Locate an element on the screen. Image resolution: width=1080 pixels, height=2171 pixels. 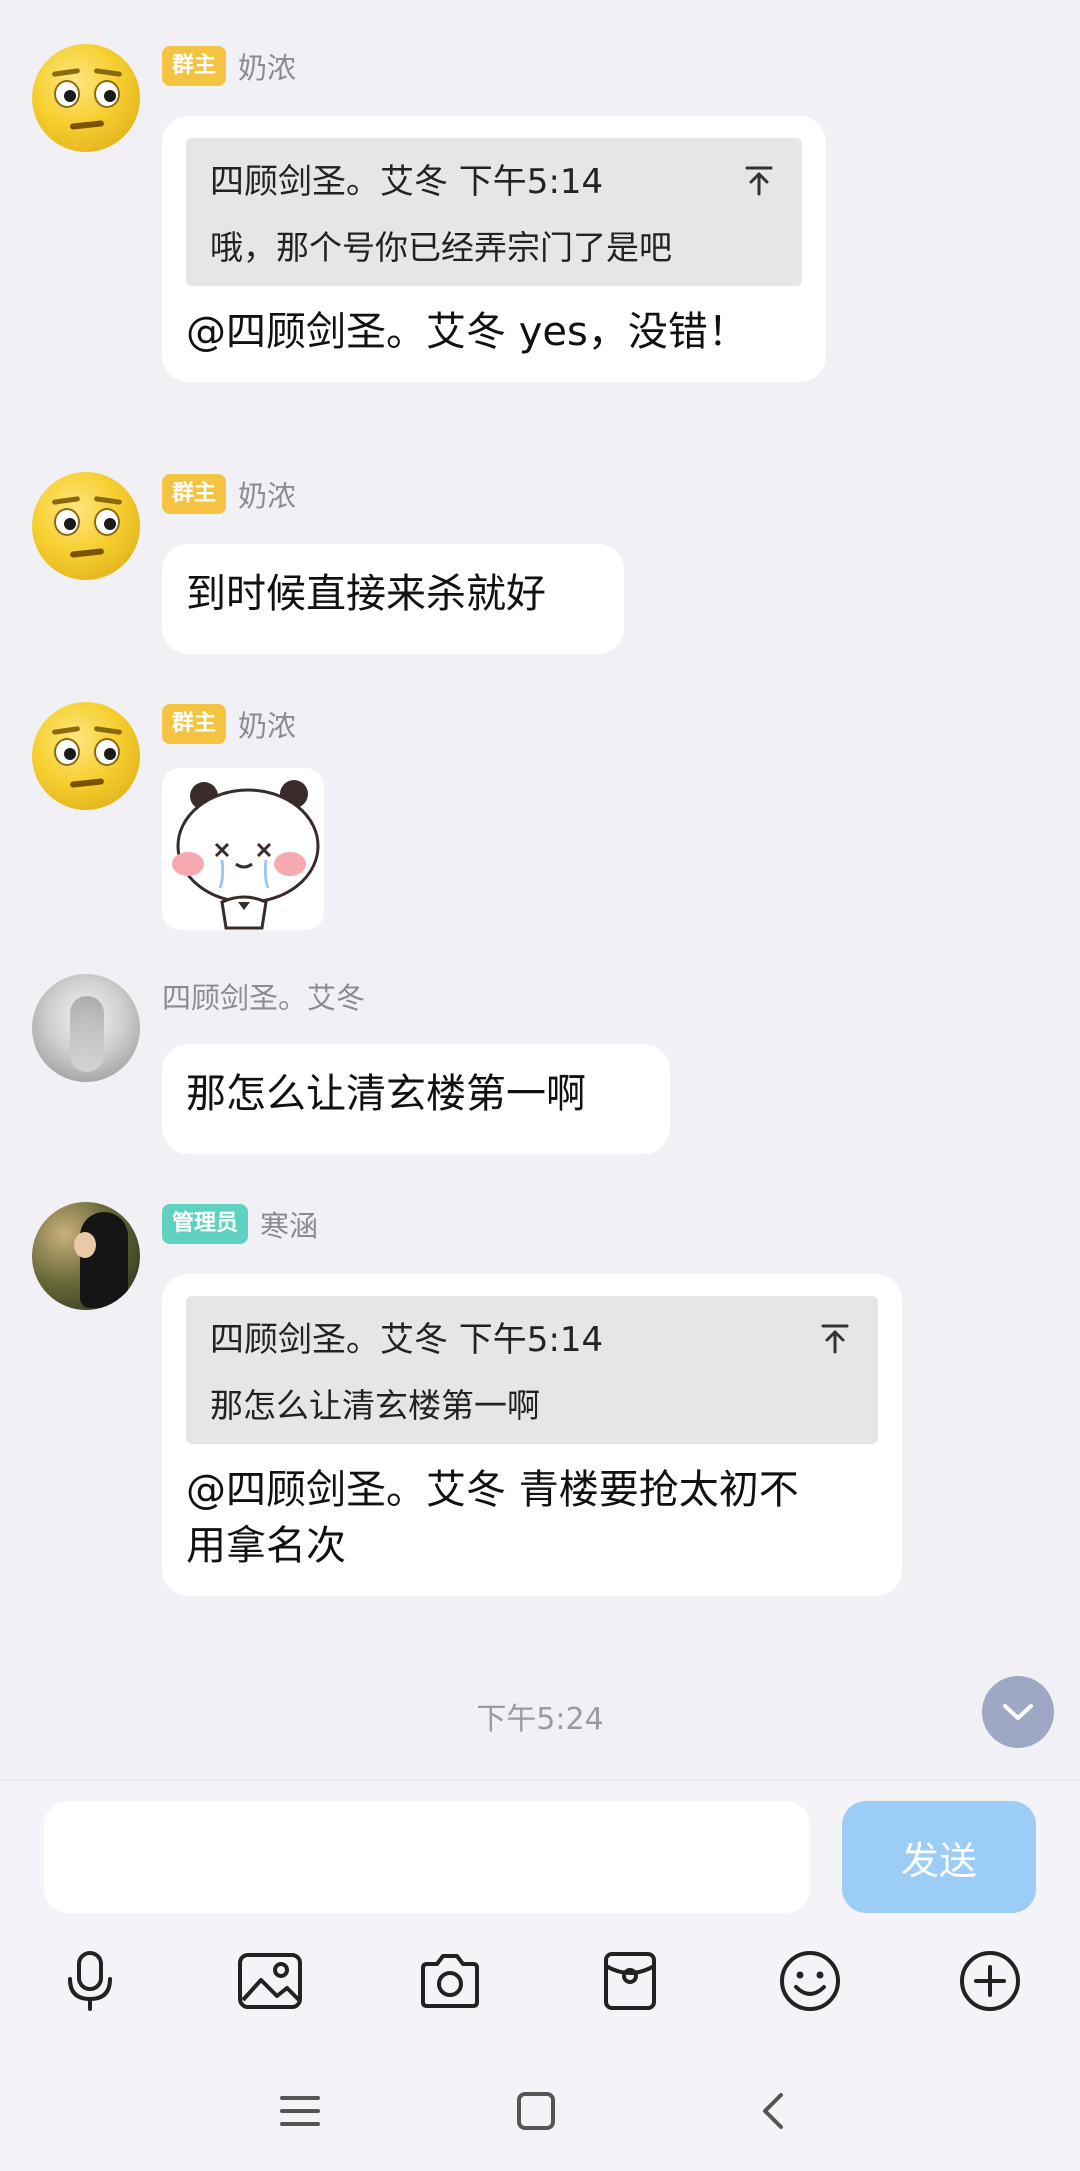
message-bubble: 到时候直接来杀就好 is located at coordinates (393, 599).